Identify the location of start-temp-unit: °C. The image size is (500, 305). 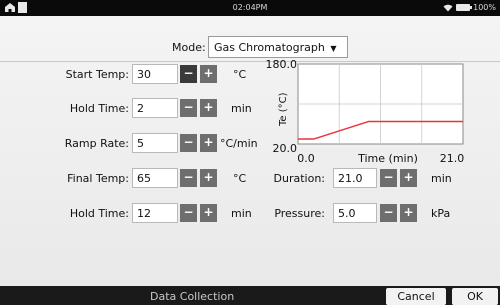
(240, 74).